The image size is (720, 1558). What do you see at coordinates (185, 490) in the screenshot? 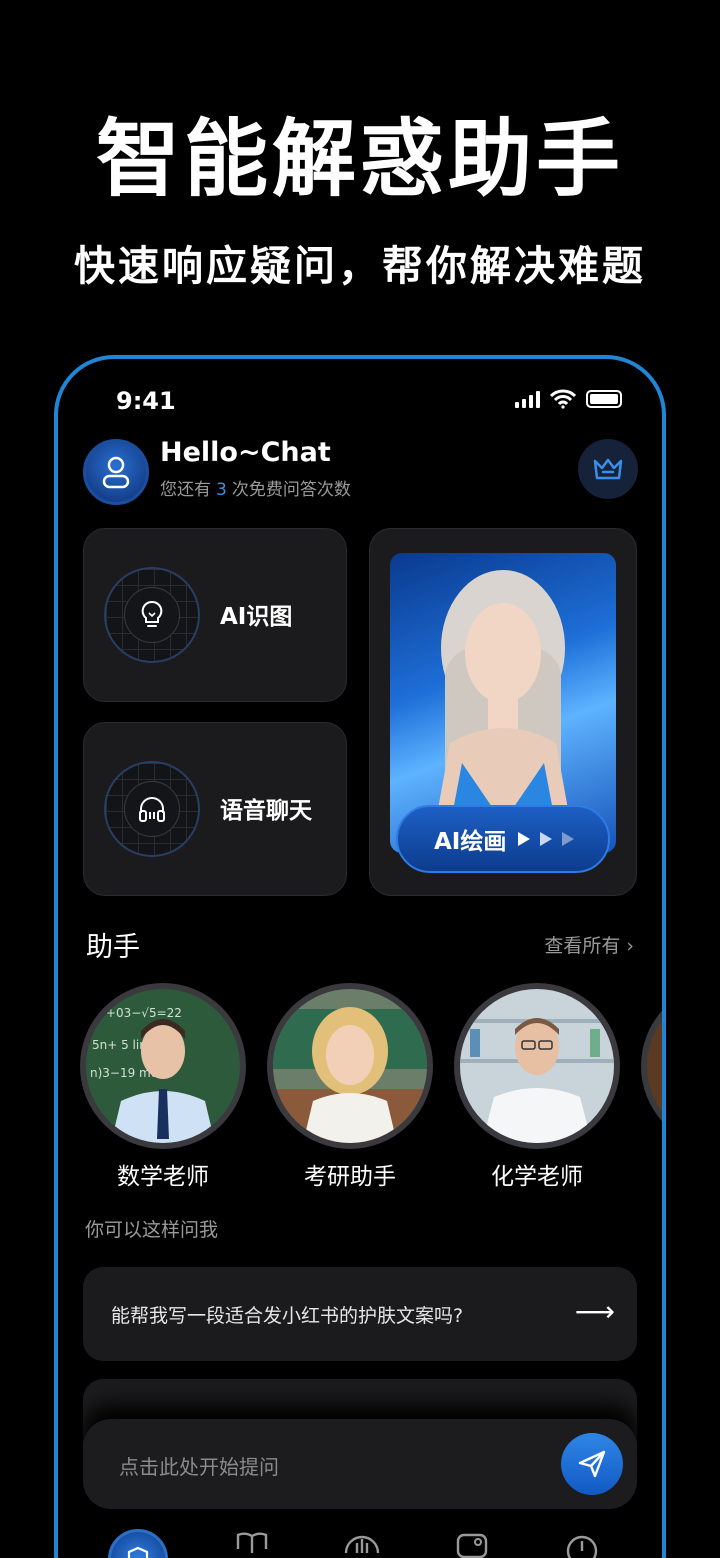
I see `quota-prefix: 您还有` at bounding box center [185, 490].